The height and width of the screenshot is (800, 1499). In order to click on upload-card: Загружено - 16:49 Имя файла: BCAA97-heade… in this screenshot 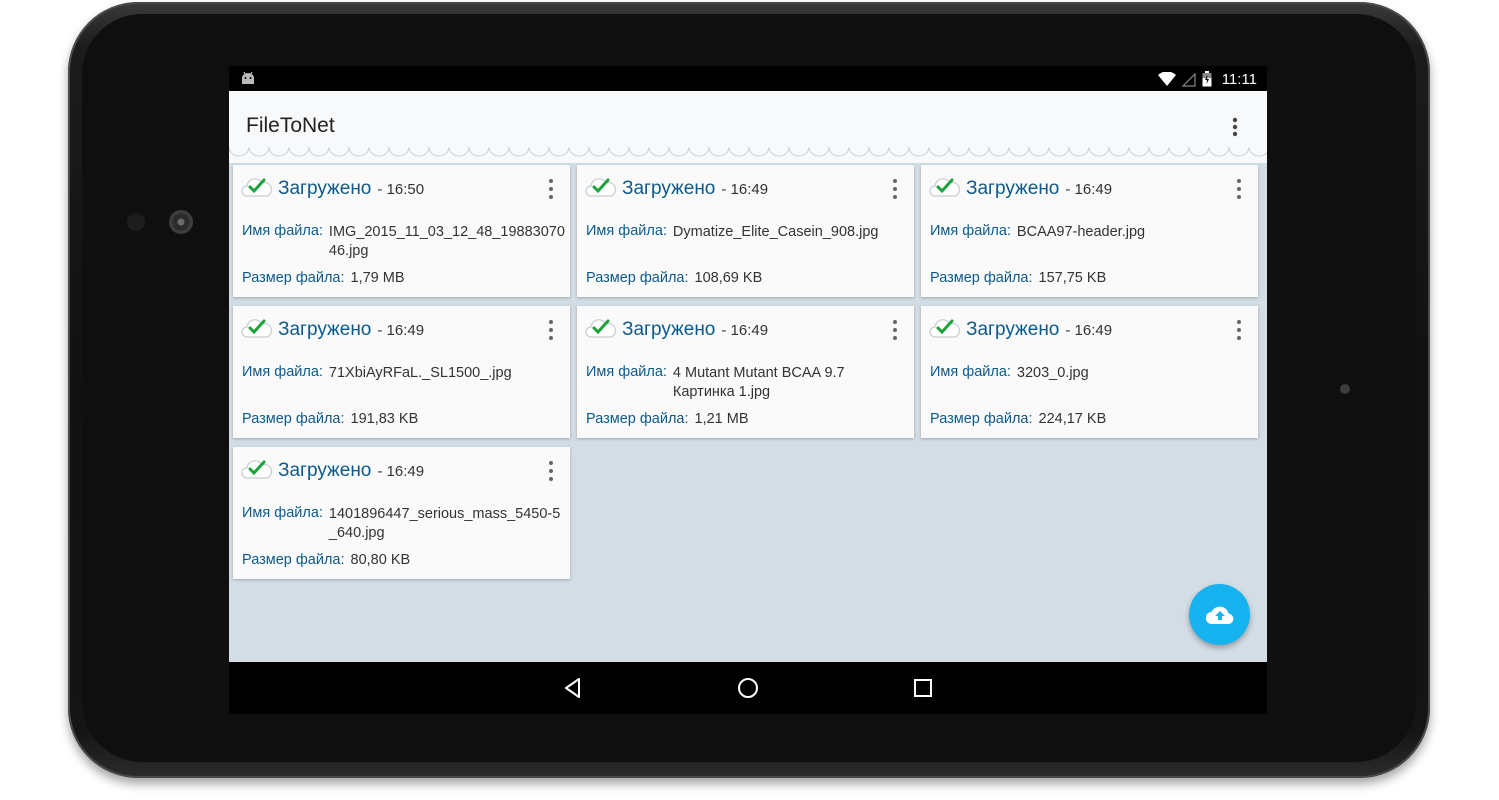, I will do `click(1089, 231)`.